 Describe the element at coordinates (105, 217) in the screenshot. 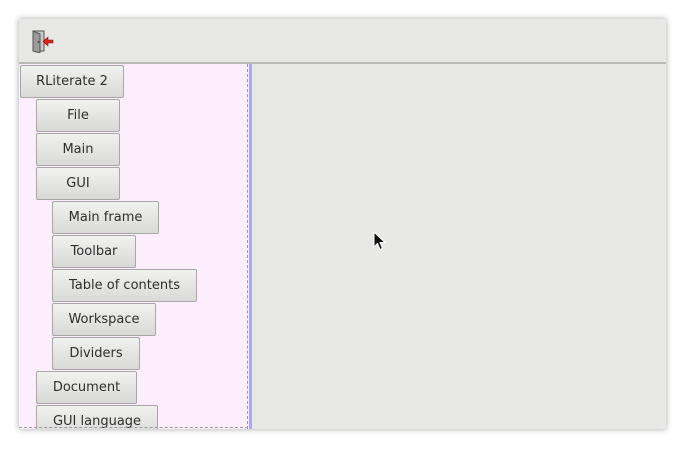

I see `toc-item-main-frame: Main frame` at that location.